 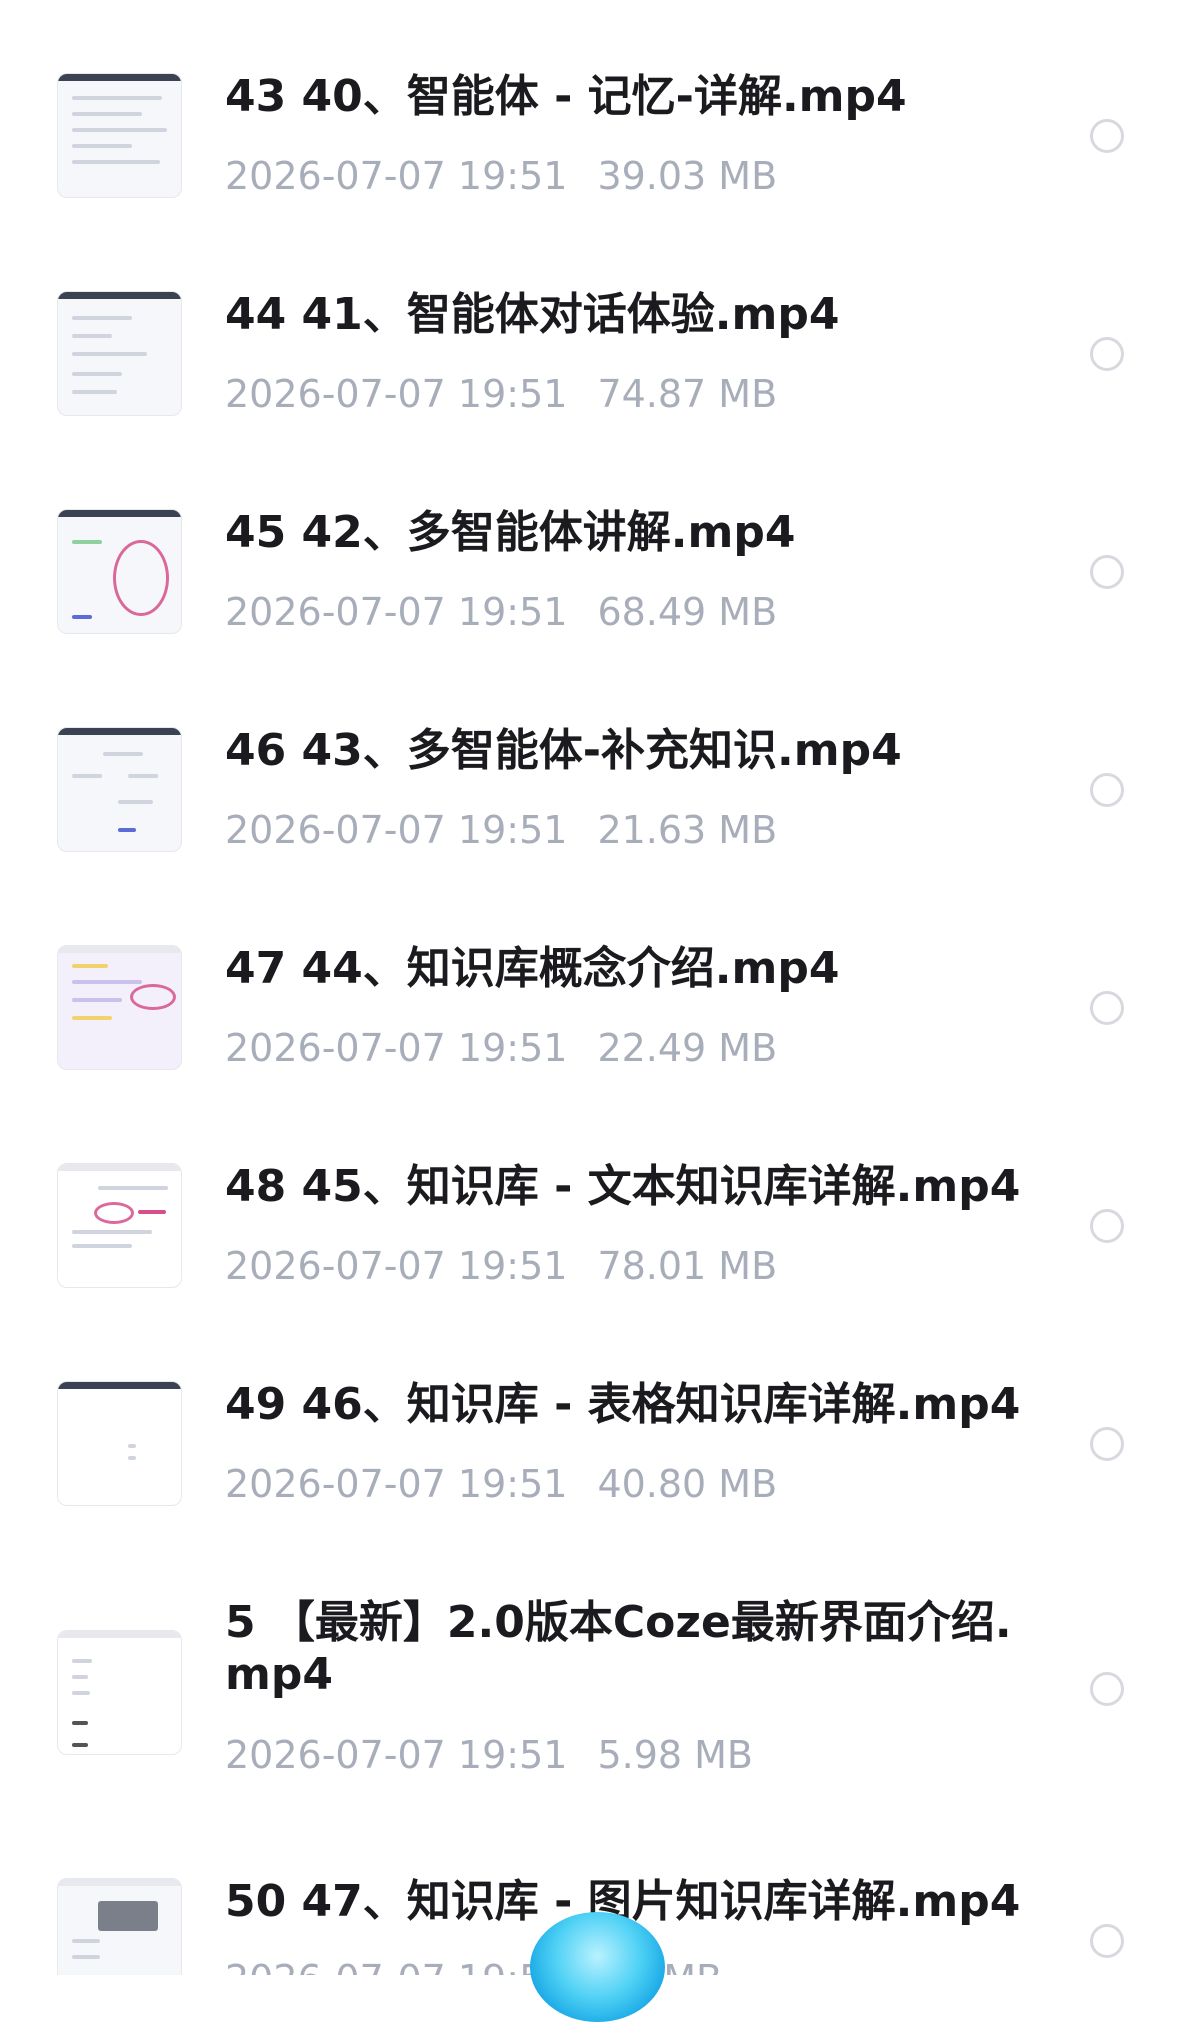 What do you see at coordinates (597, 1967) in the screenshot?
I see `floating-assistant-ball-icon` at bounding box center [597, 1967].